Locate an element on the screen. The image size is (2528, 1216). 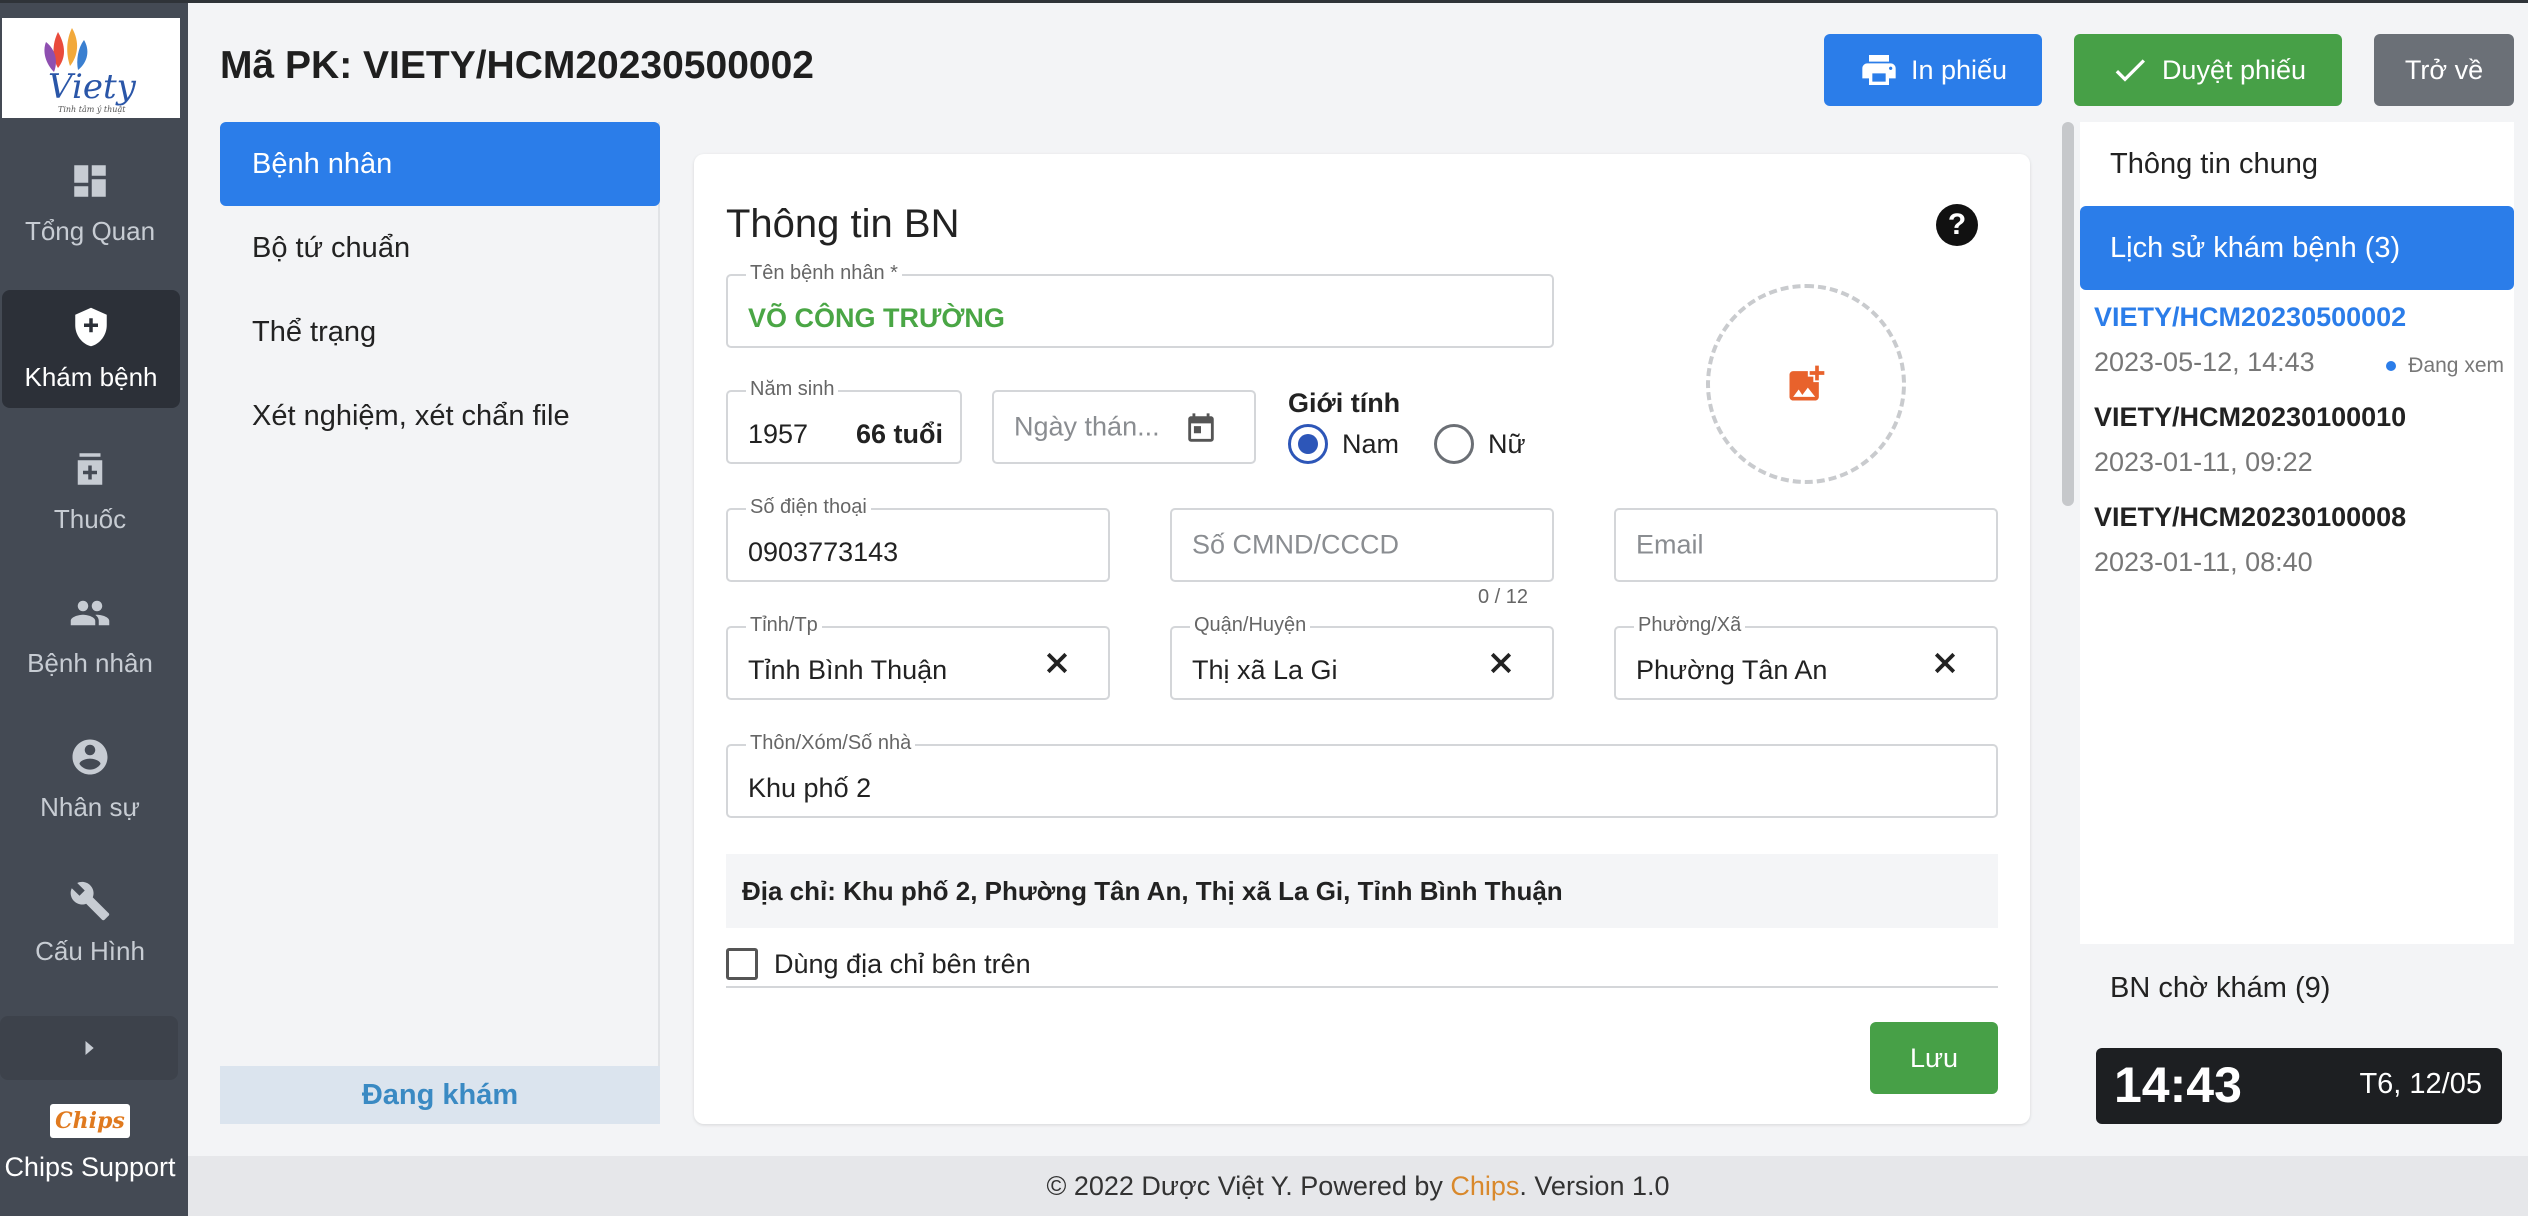
status-badge: Đang khám is located at coordinates (440, 1095).